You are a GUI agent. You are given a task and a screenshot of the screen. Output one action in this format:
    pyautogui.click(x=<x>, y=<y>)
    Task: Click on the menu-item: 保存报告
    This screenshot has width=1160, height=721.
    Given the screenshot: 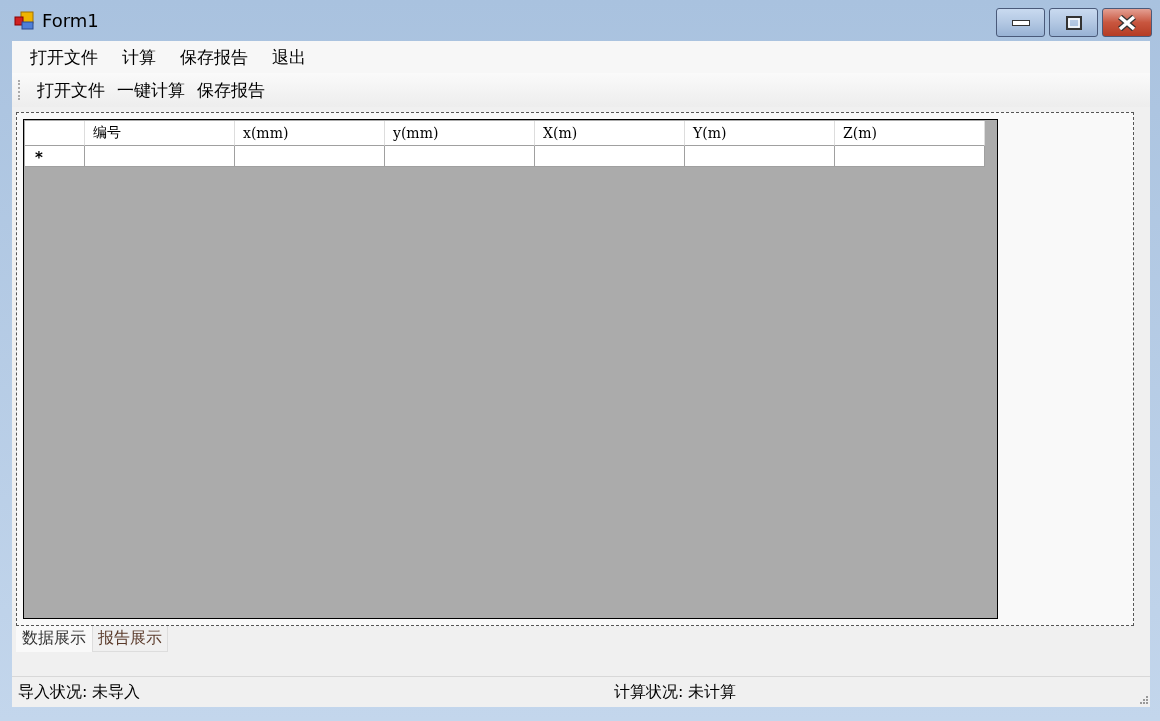 What is the action you would take?
    pyautogui.click(x=214, y=57)
    